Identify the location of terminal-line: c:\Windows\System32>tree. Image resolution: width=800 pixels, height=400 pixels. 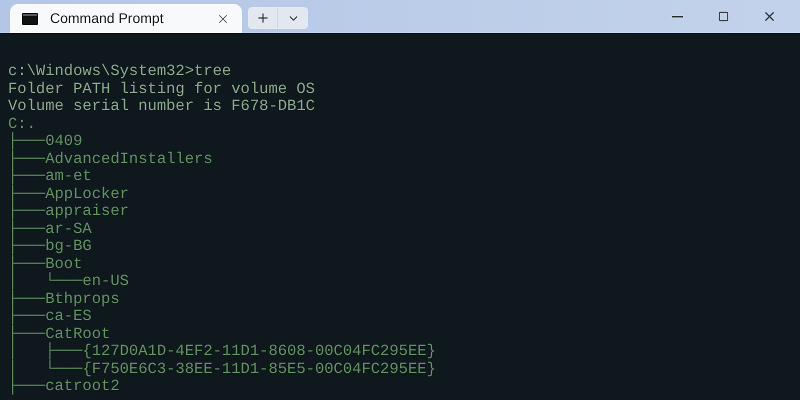
(120, 71).